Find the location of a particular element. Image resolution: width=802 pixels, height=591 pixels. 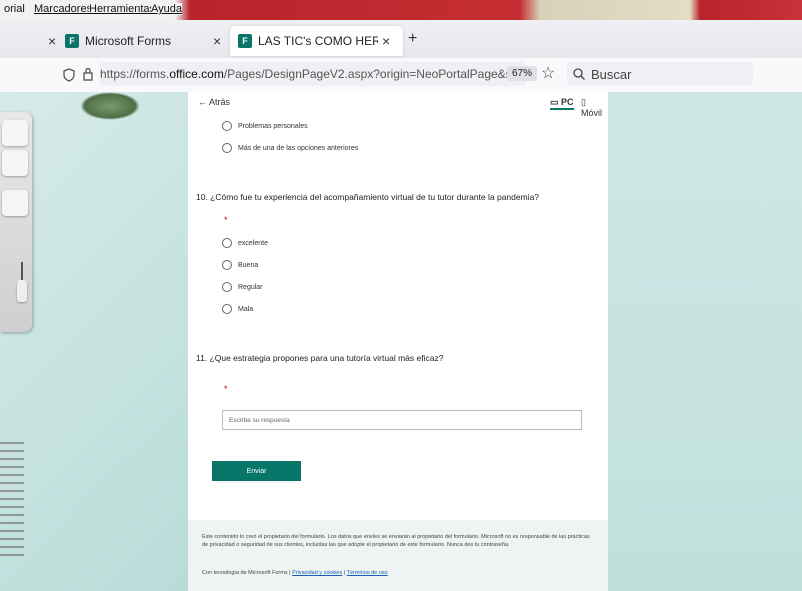

url-domain: office.com is located at coordinates (196, 74).